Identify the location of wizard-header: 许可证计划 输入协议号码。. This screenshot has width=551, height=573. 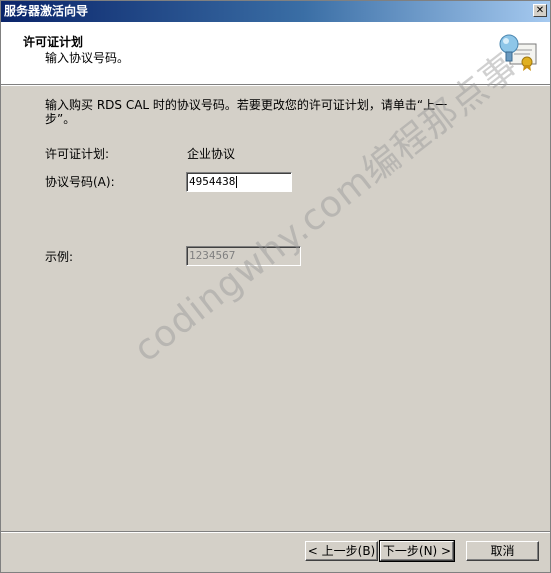
(275, 54).